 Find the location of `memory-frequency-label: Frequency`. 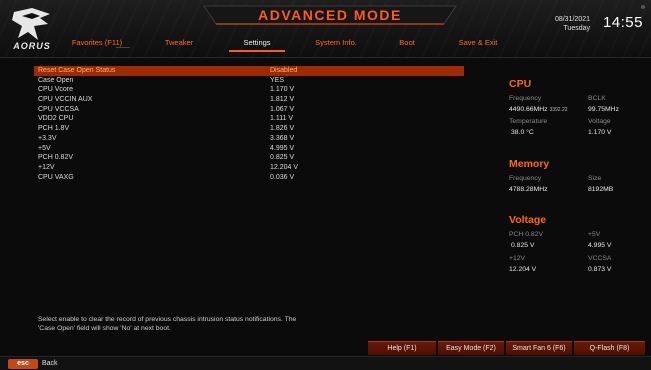

memory-frequency-label: Frequency is located at coordinates (525, 178).